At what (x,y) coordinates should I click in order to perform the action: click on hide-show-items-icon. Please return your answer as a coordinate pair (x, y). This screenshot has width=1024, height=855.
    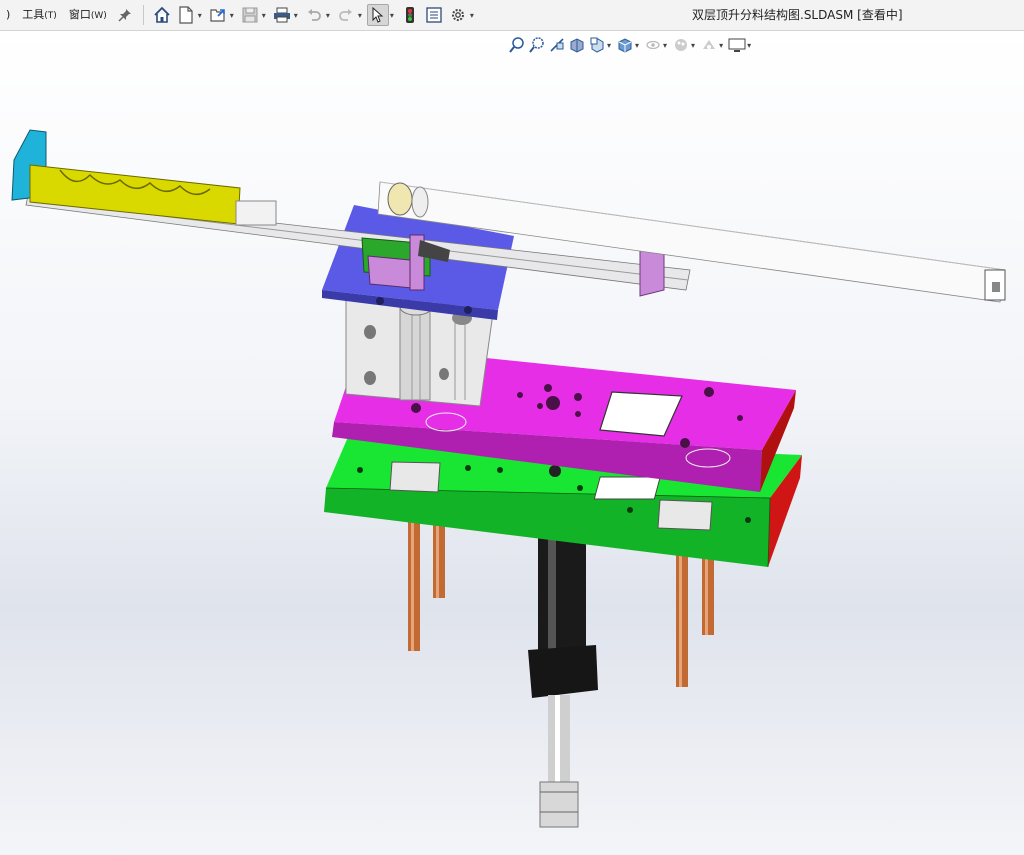
    Looking at the image, I should click on (653, 45).